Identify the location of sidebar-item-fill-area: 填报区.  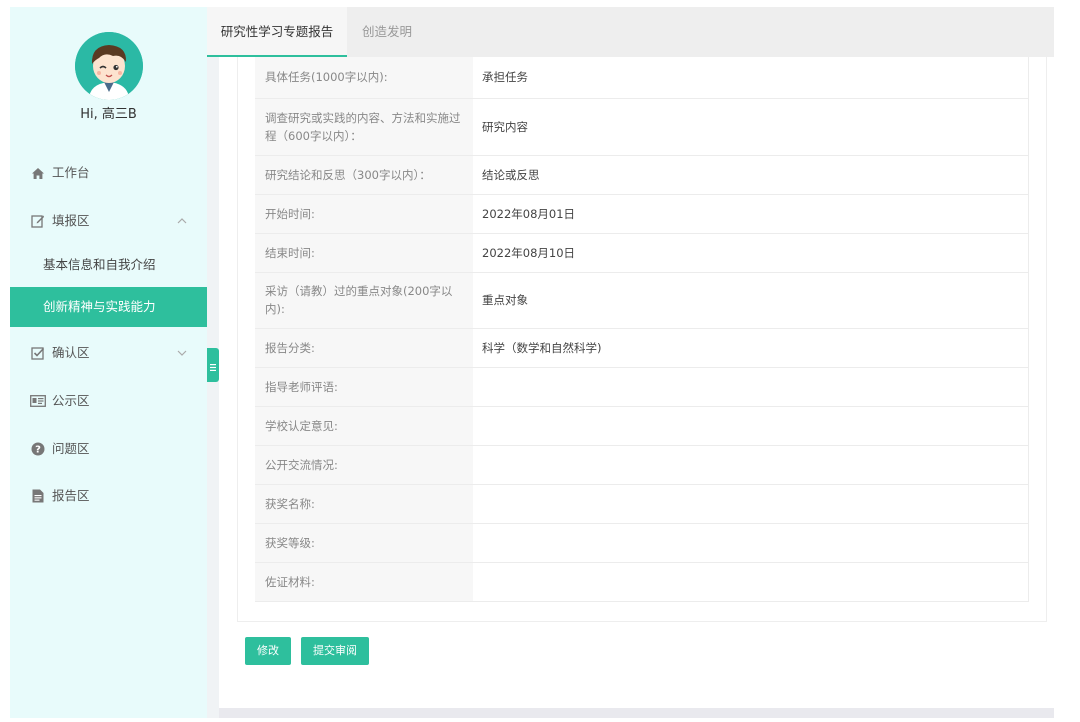
(108, 221).